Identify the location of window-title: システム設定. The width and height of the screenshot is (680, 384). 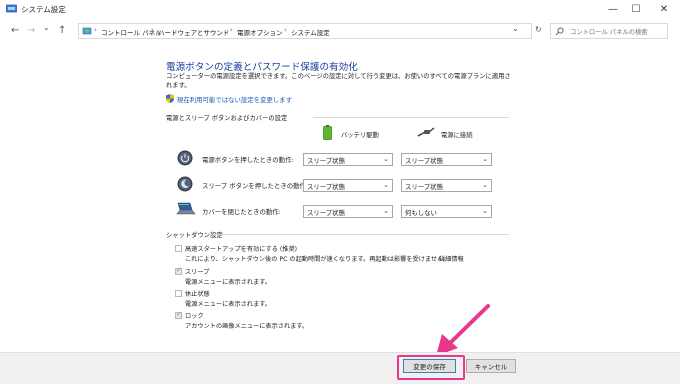
(43, 9).